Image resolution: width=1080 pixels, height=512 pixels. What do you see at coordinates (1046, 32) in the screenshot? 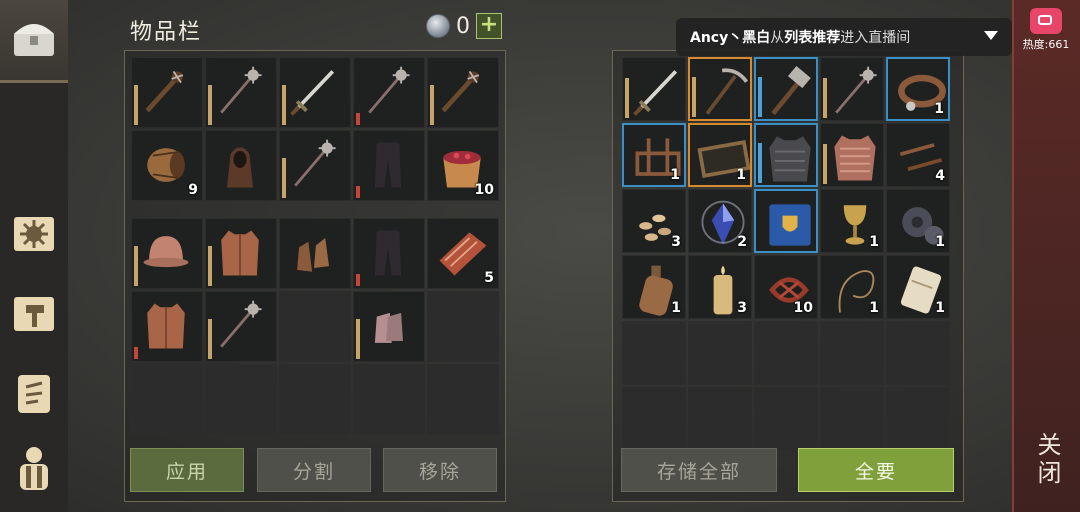
I see `heat-badge: 热度:661` at bounding box center [1046, 32].